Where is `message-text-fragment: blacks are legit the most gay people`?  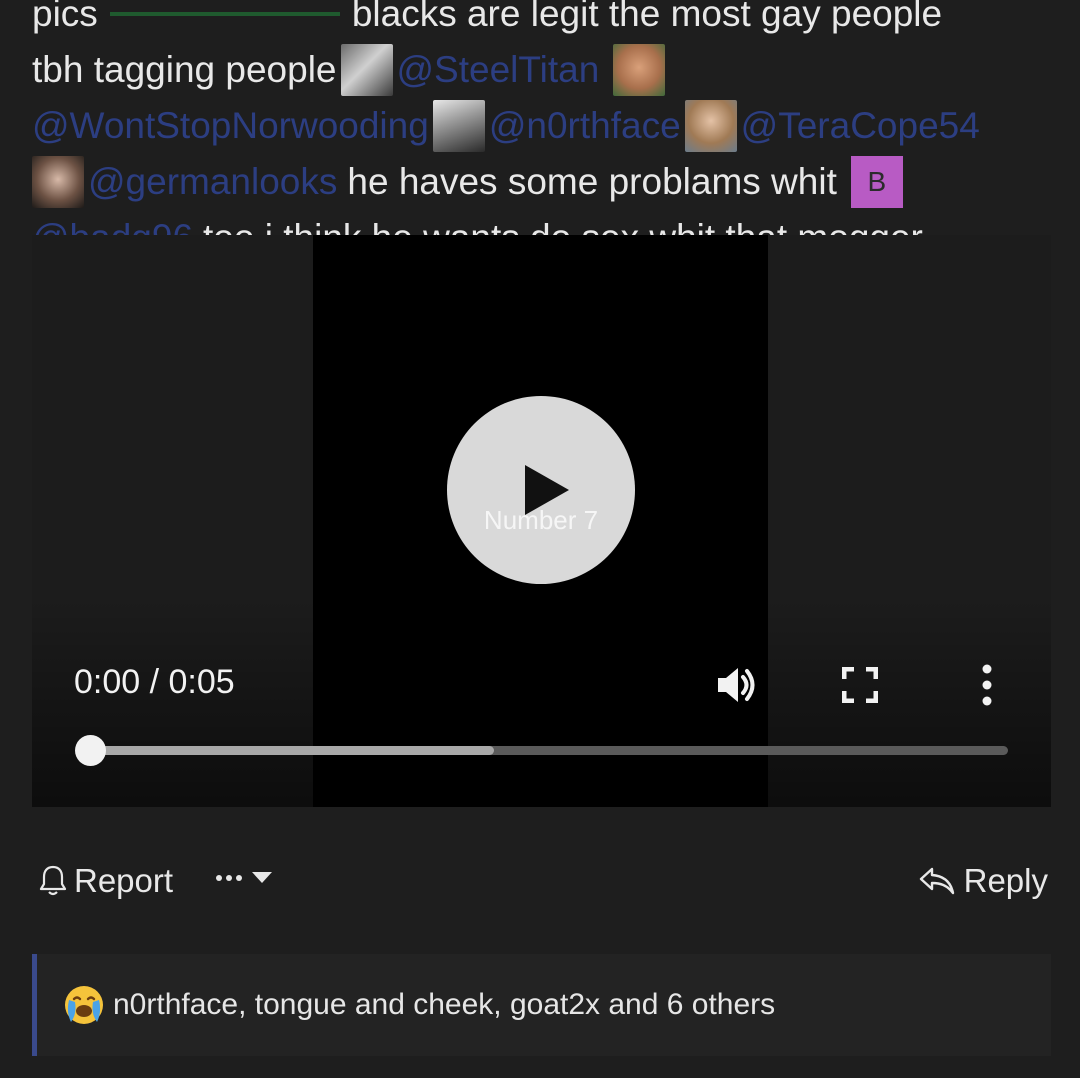
message-text-fragment: blacks are legit the most gay people is located at coordinates (647, 17).